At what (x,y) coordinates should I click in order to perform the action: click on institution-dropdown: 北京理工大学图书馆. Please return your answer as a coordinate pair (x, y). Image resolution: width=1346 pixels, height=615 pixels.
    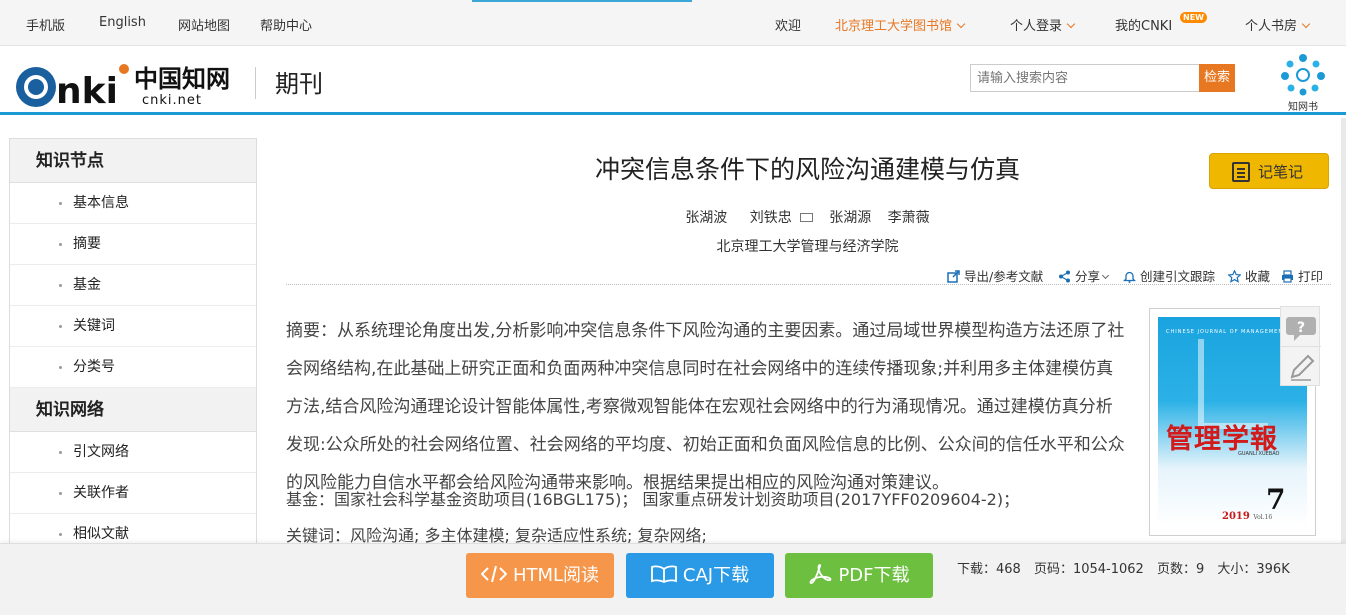
    Looking at the image, I should click on (900, 24).